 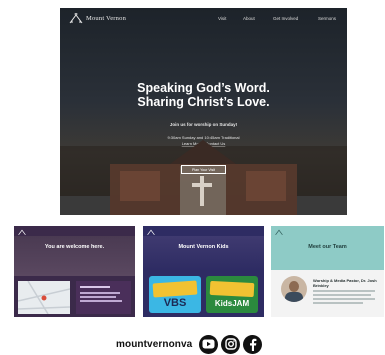 What do you see at coordinates (249, 18) in the screenshot?
I see `nav-about: About` at bounding box center [249, 18].